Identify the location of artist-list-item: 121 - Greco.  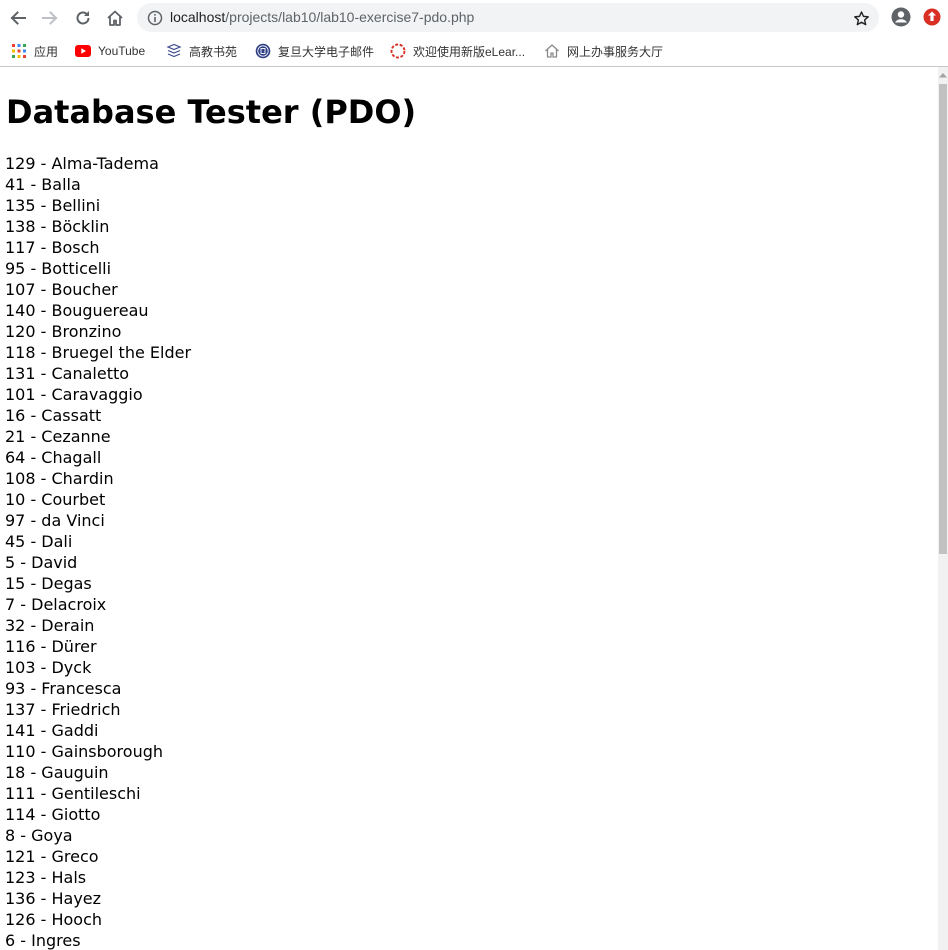
(52, 856).